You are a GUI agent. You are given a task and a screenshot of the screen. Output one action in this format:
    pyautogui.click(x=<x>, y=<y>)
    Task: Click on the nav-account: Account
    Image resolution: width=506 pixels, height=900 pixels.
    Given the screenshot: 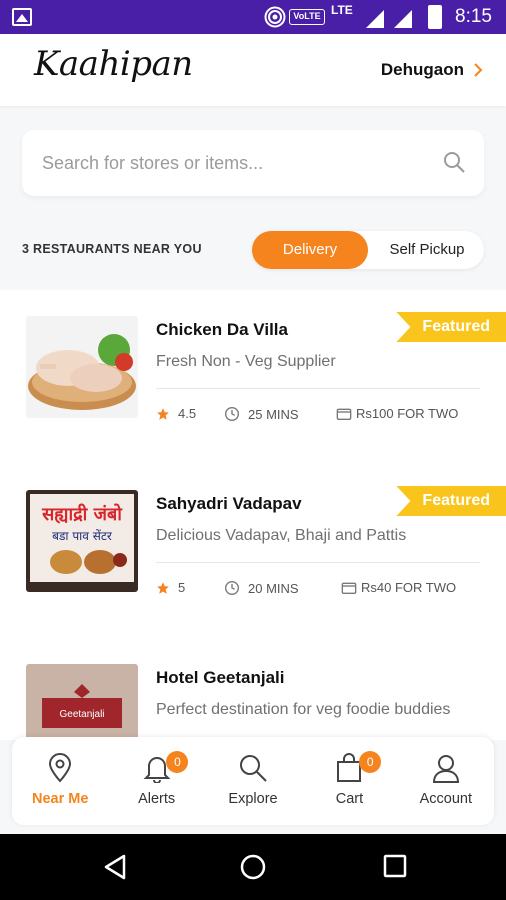 What is the action you would take?
    pyautogui.click(x=446, y=781)
    